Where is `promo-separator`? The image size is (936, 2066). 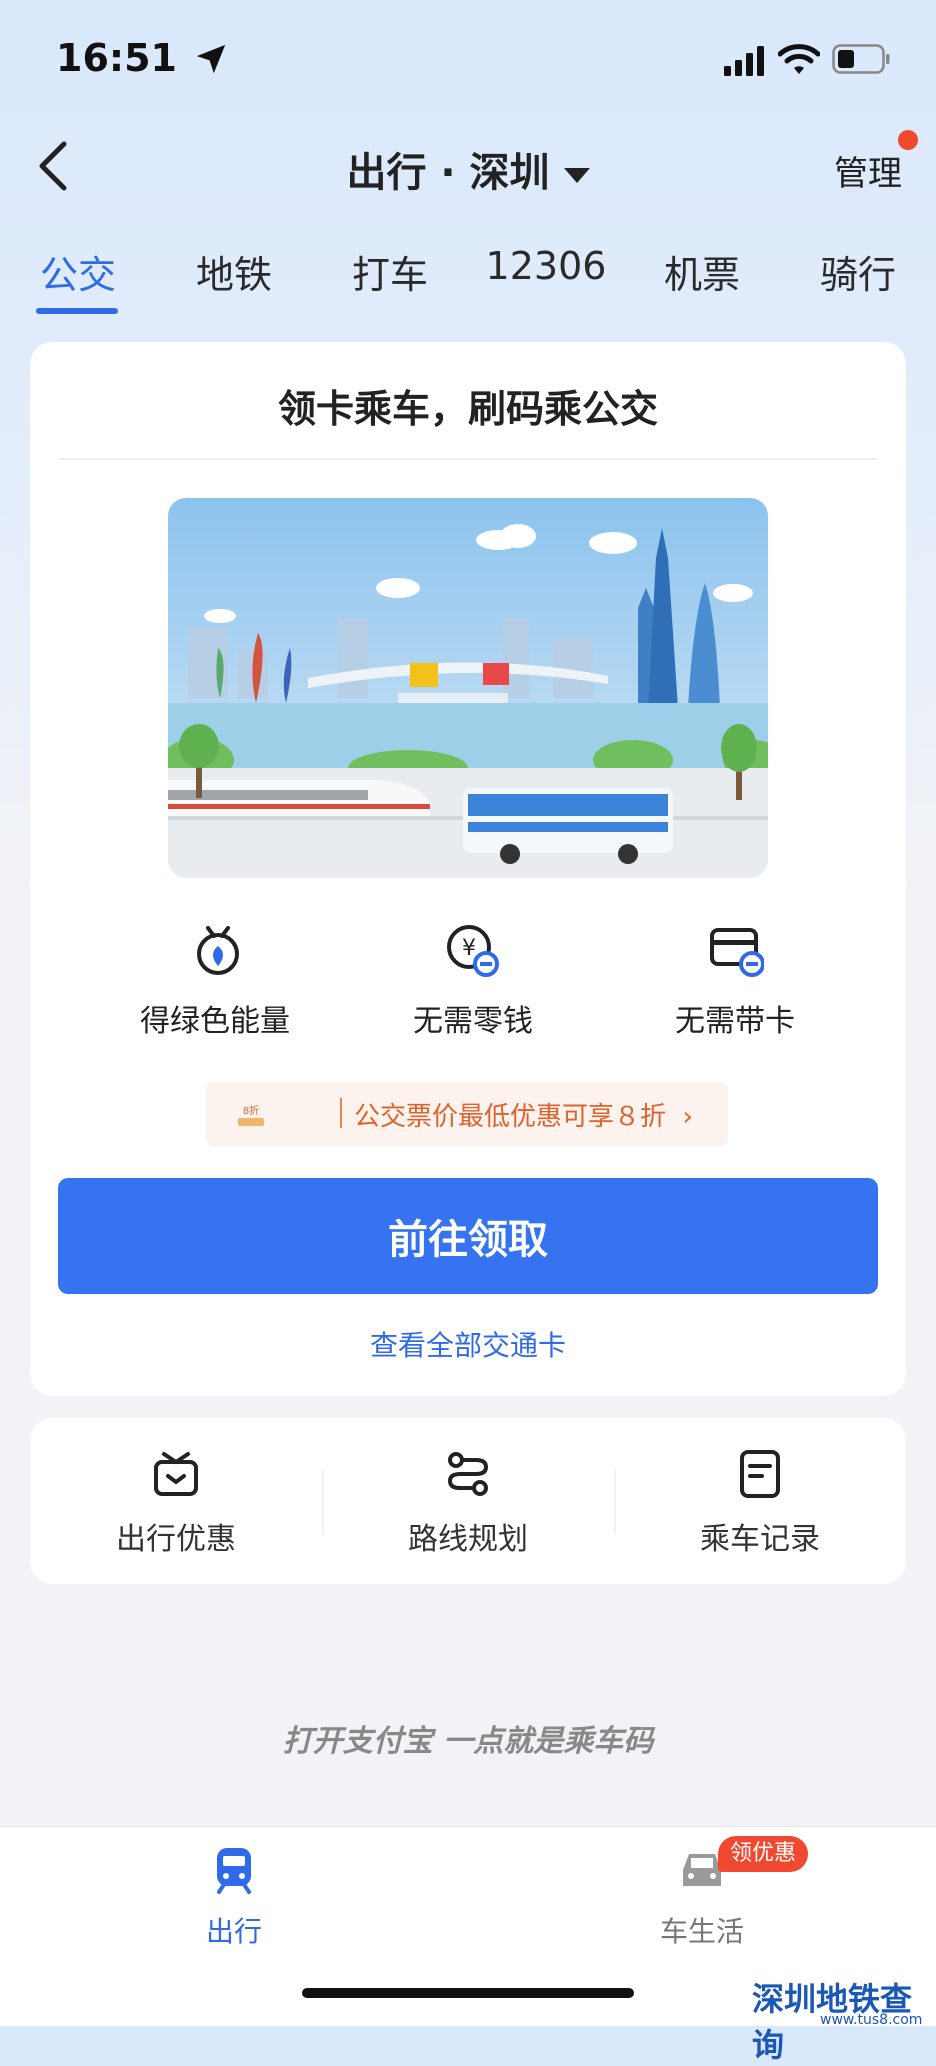
promo-separator is located at coordinates (341, 1113).